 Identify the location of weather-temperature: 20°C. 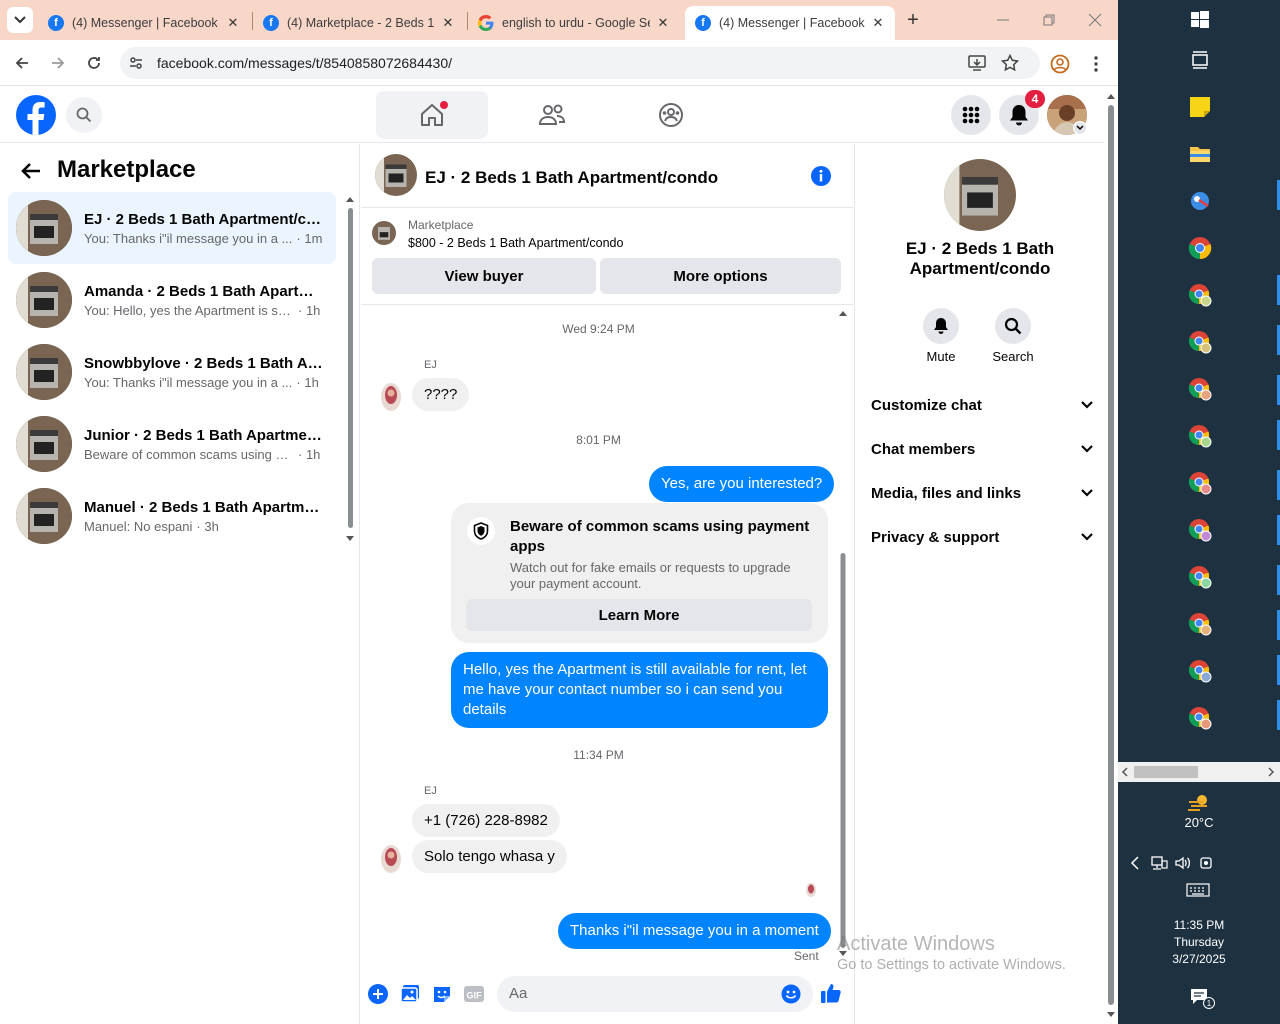
(1199, 822).